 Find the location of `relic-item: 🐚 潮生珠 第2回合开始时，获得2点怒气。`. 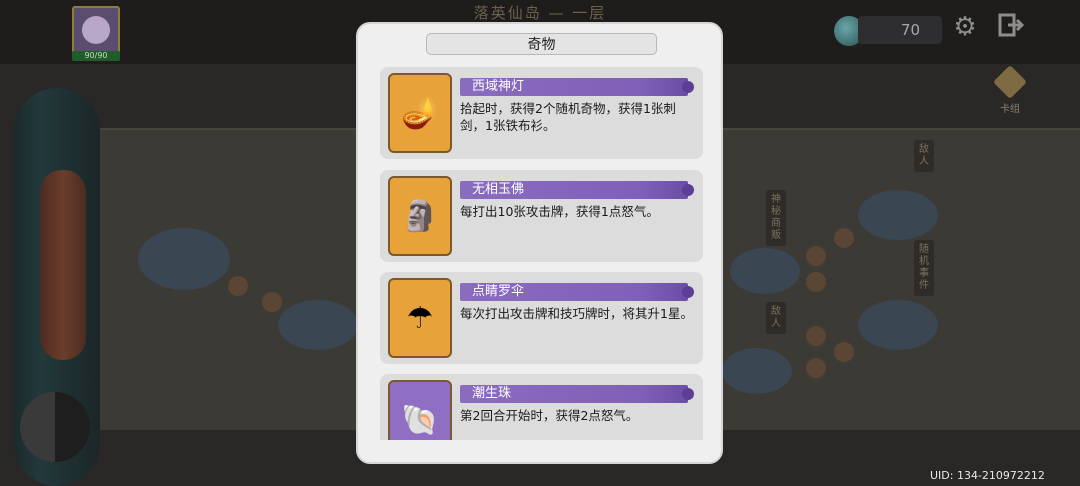

relic-item: 🐚 潮生珠 第2回合开始时，获得2点怒气。 is located at coordinates (541, 407).